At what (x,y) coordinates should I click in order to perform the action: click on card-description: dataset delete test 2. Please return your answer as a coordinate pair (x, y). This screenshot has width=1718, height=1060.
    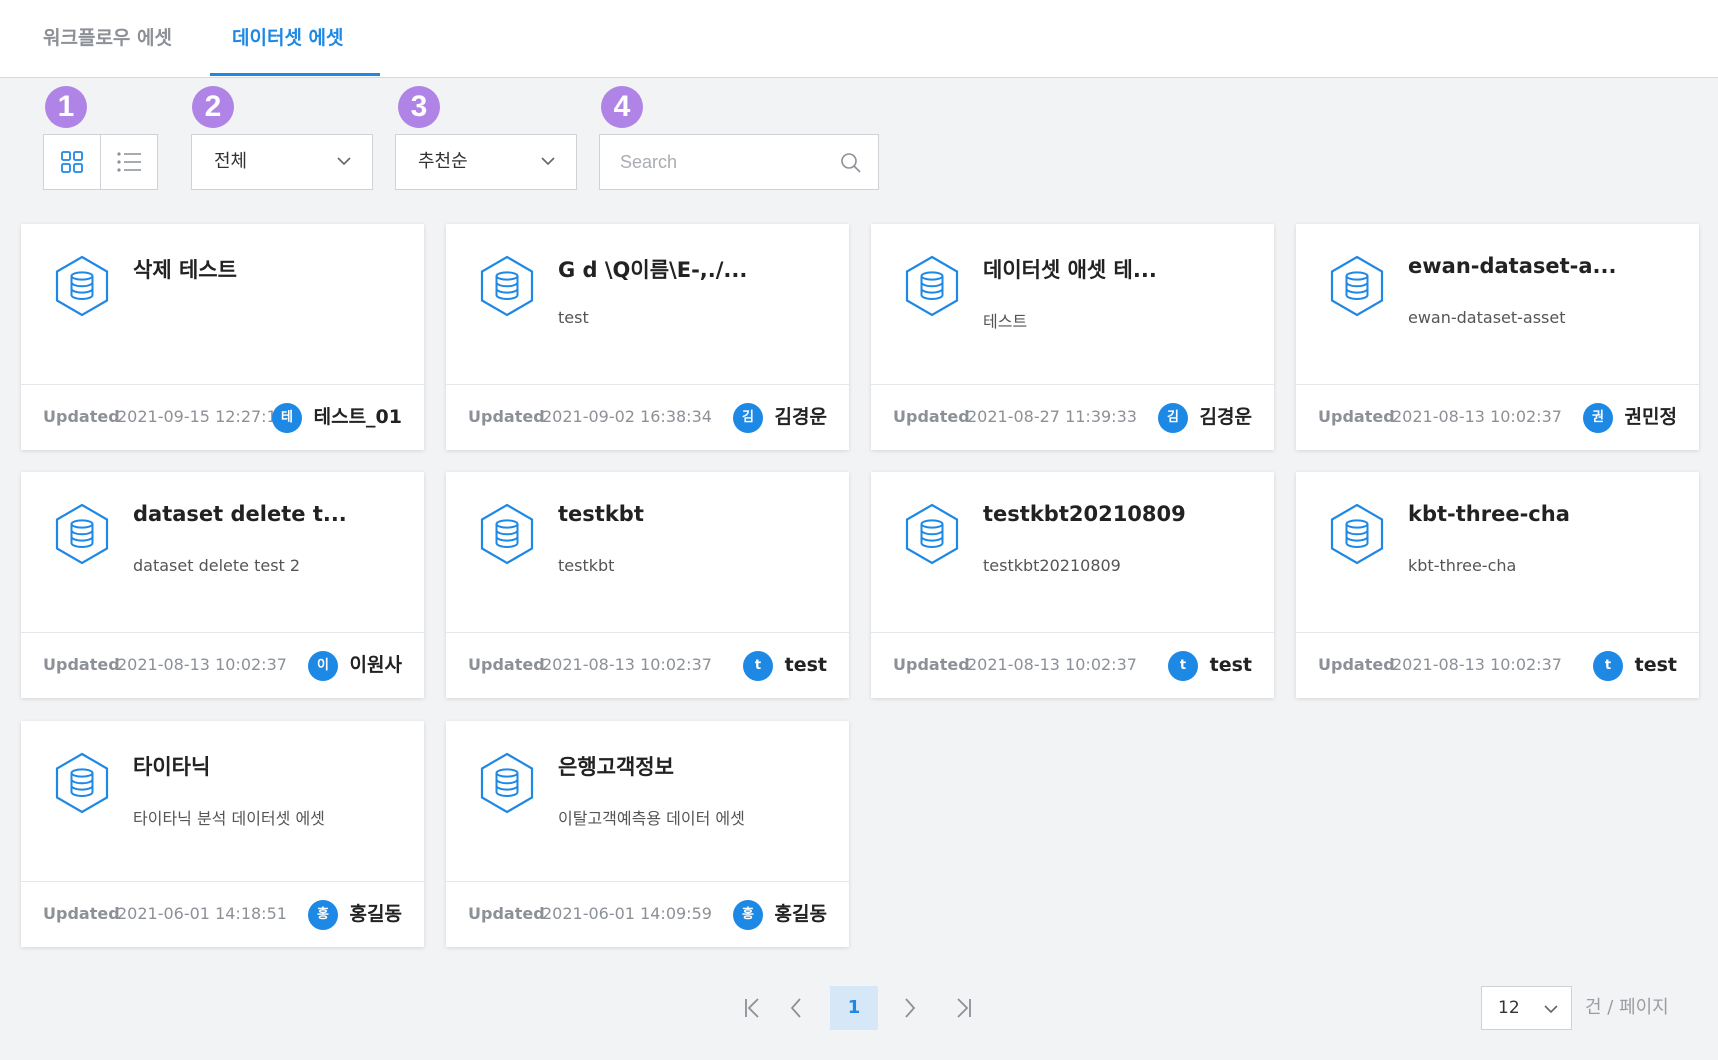
    Looking at the image, I should click on (217, 565).